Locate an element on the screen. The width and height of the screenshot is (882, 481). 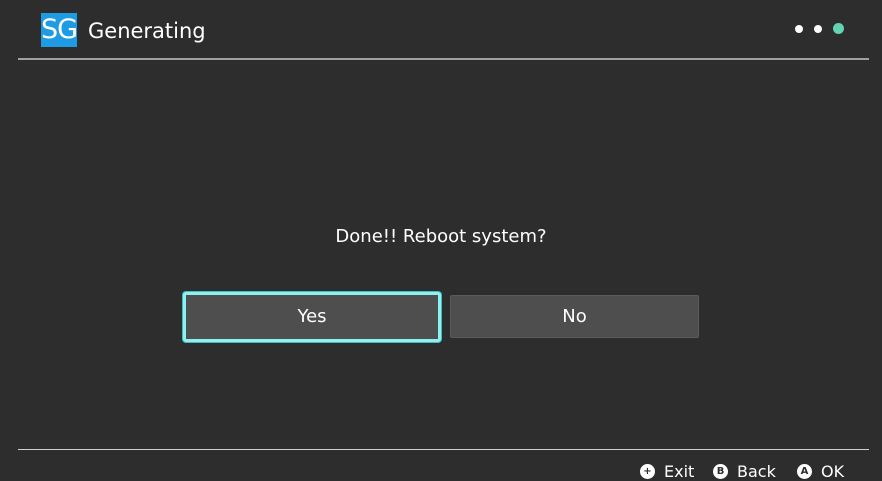
ok-hint: A OK is located at coordinates (820, 471).